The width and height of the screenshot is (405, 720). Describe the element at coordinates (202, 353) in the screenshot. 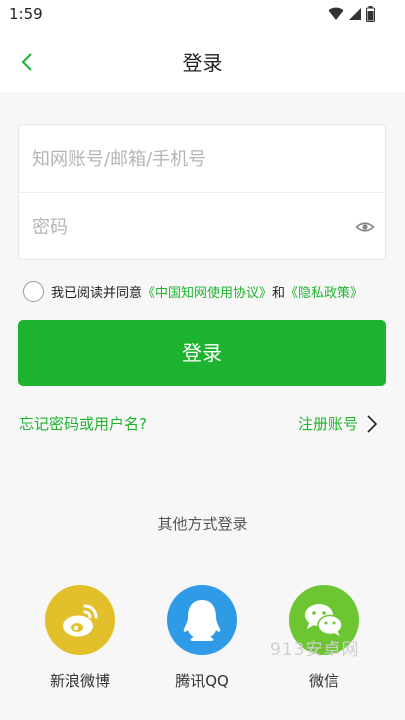

I see `login-button: 登录` at that location.